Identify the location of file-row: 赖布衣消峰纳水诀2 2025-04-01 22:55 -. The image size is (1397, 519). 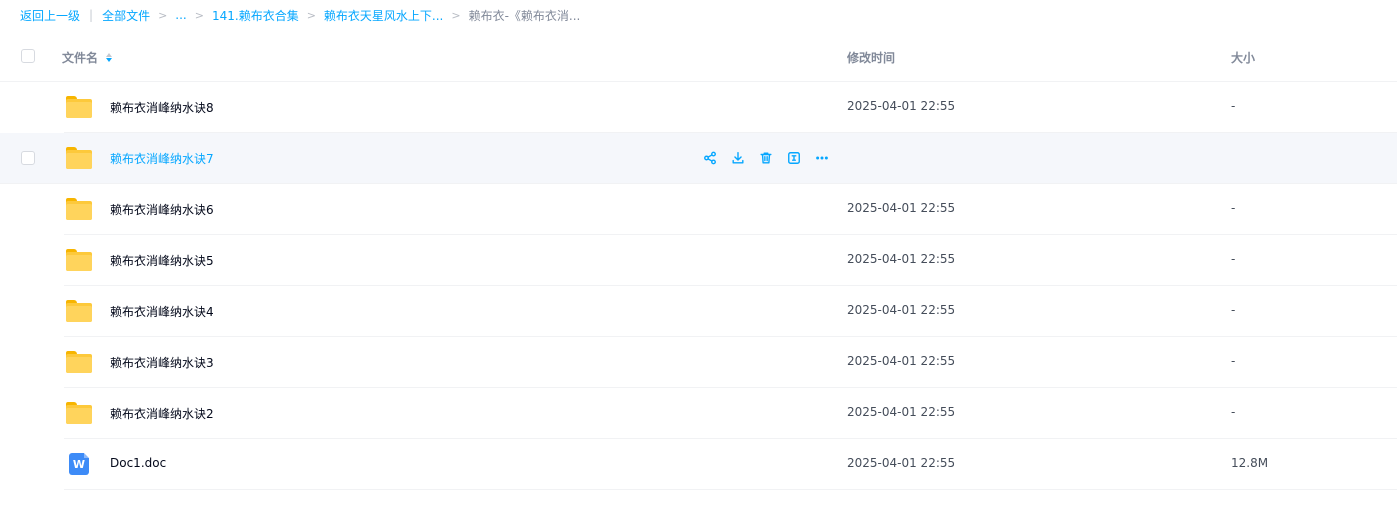
(698, 413).